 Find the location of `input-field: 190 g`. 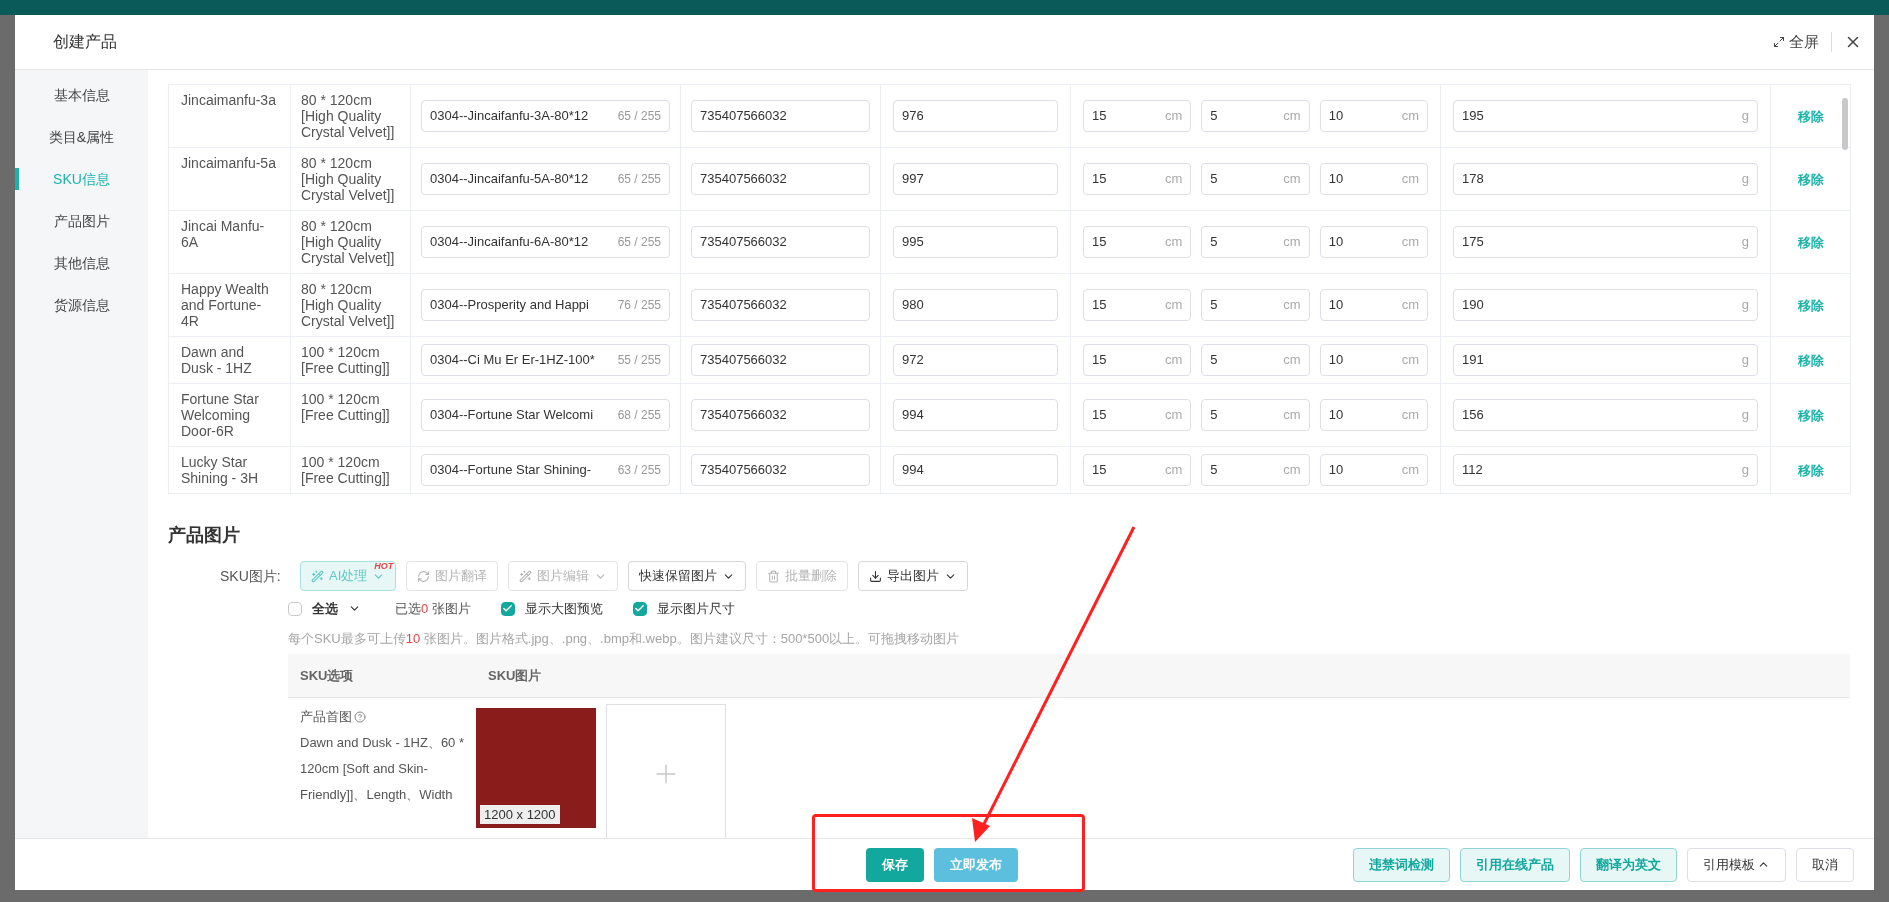

input-field: 190 g is located at coordinates (1605, 305).